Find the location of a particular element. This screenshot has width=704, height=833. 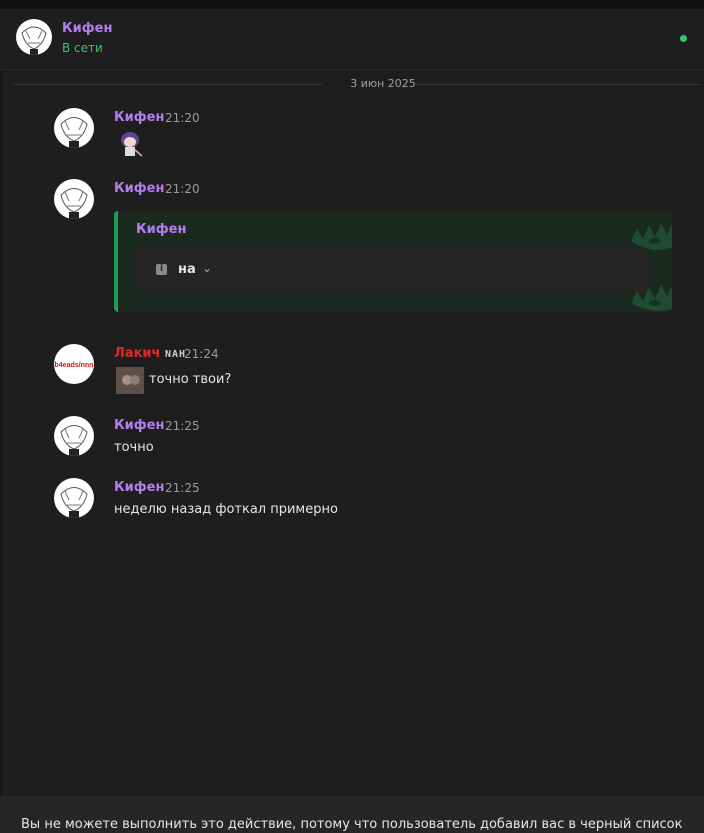

attached-image-thumbnail is located at coordinates (130, 380).